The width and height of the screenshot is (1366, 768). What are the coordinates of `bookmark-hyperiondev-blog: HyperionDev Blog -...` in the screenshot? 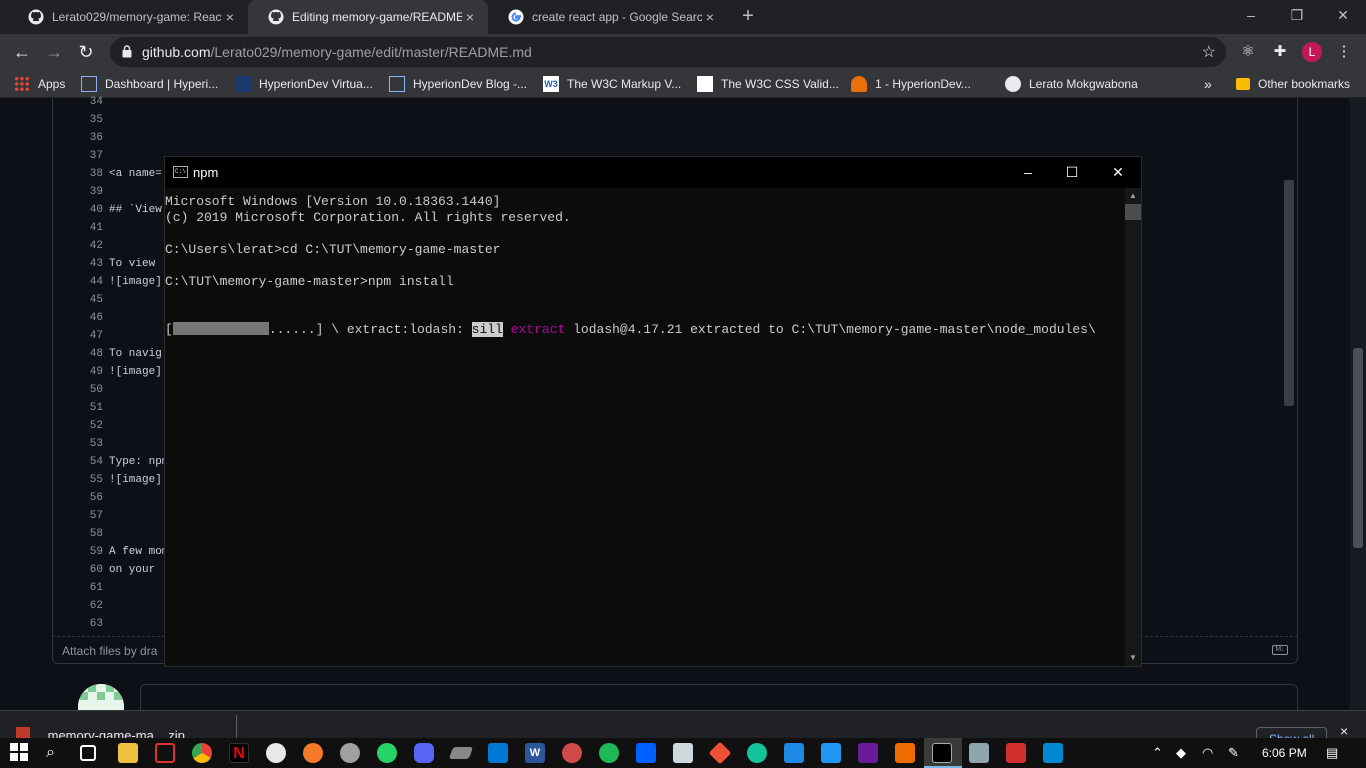 It's located at (458, 84).